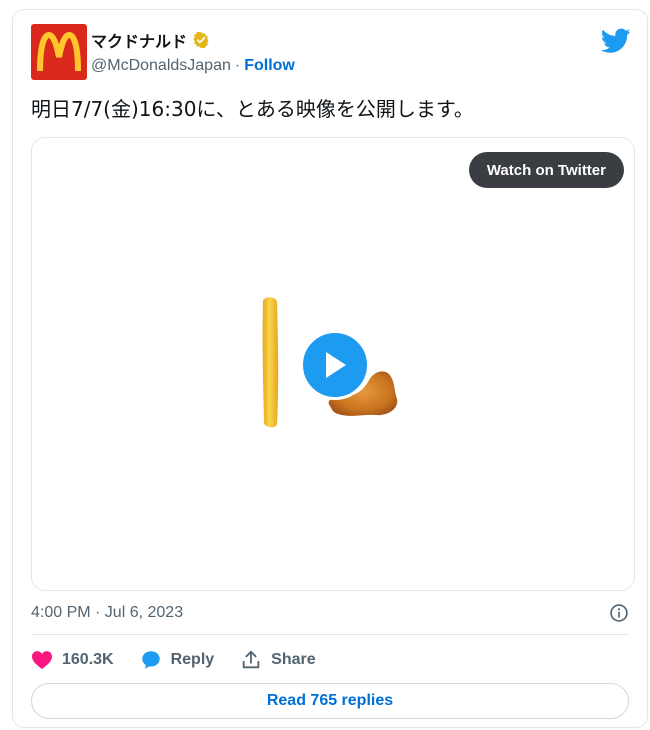 Image resolution: width=650 pixels, height=730 pixels. I want to click on author-handle: @McDonaldsJapan, so click(161, 66).